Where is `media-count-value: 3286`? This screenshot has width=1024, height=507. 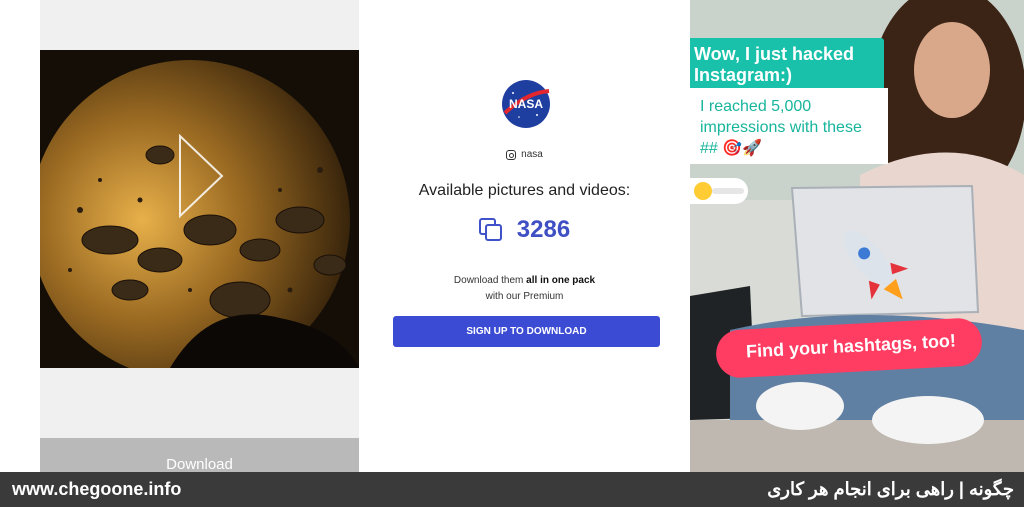 media-count-value: 3286 is located at coordinates (543, 229).